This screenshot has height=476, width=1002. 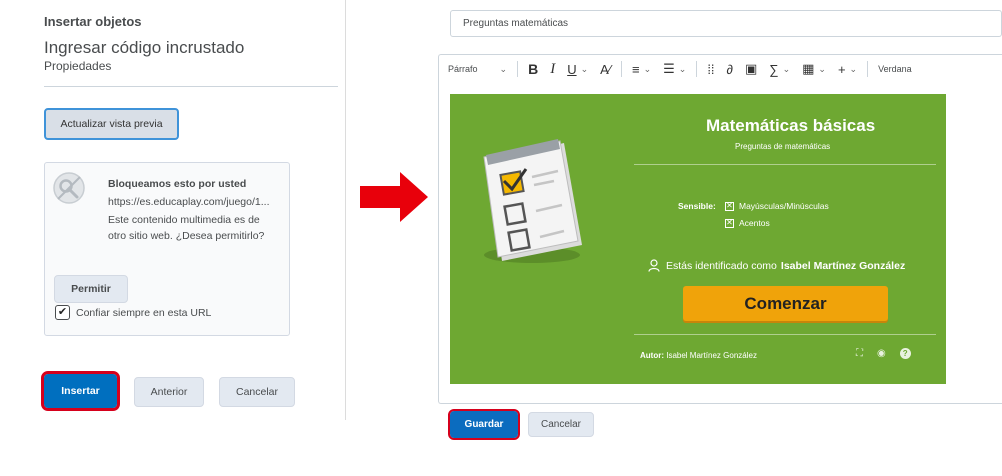 I want to click on quiz-footer-icons: ⛶ ◉ ?, so click(x=883, y=353).